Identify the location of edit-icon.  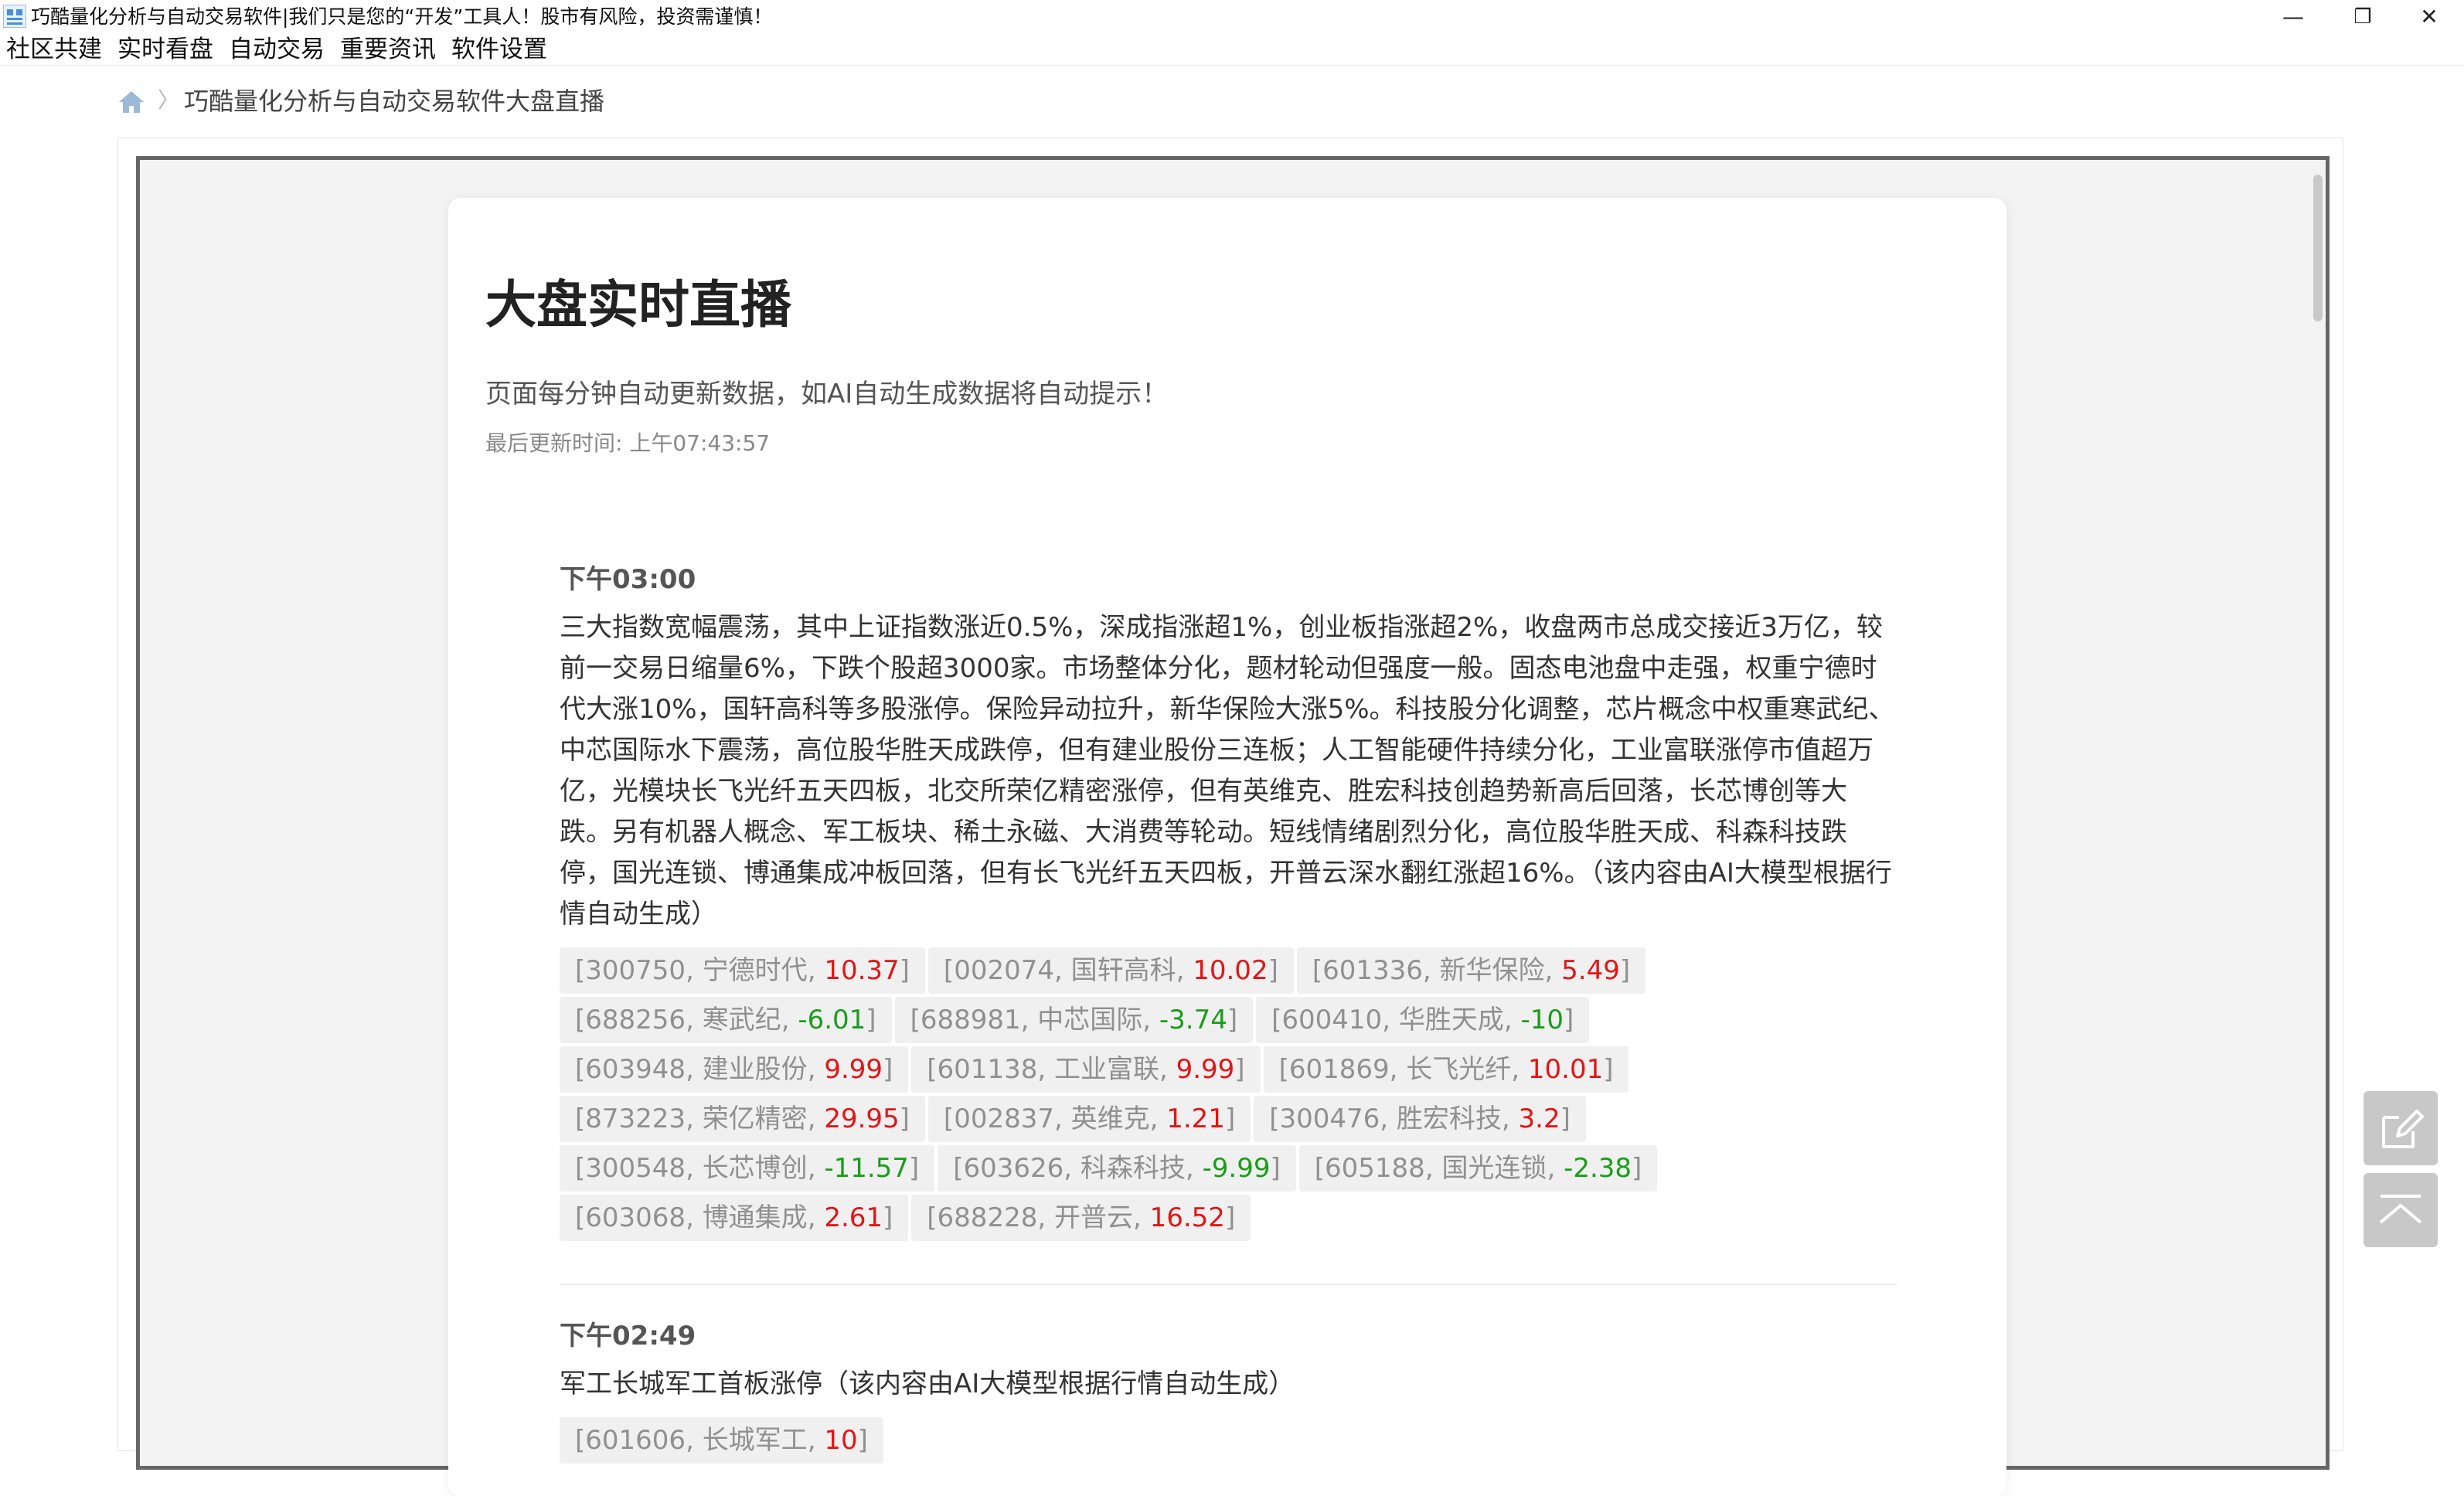
(2403, 1129).